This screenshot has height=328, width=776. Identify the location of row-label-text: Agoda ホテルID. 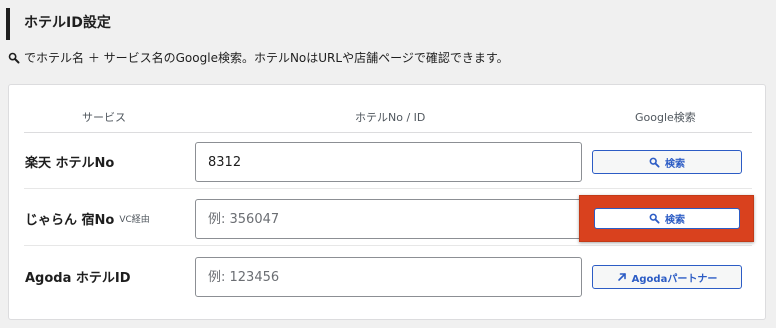
(78, 278).